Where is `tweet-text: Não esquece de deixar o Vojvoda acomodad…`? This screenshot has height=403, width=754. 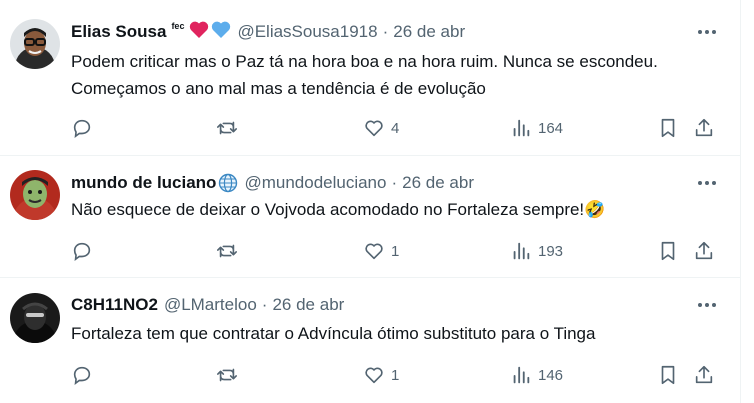
tweet-text: Não esquece de deixar o Vojvoda acomodad… is located at coordinates (338, 209).